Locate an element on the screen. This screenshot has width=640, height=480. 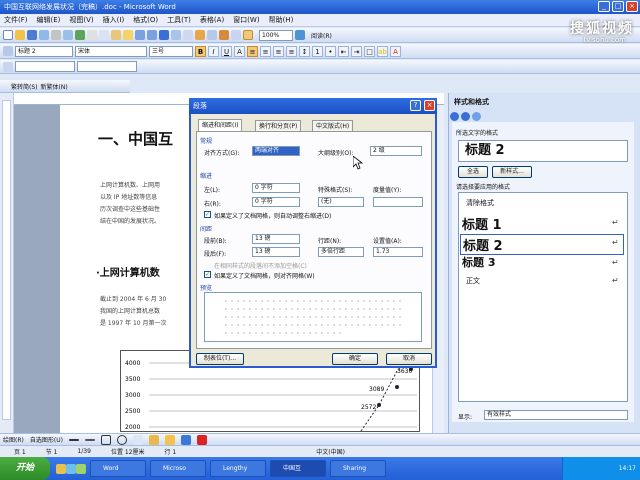
tables-borders-icon is located at coordinates (176, 35).